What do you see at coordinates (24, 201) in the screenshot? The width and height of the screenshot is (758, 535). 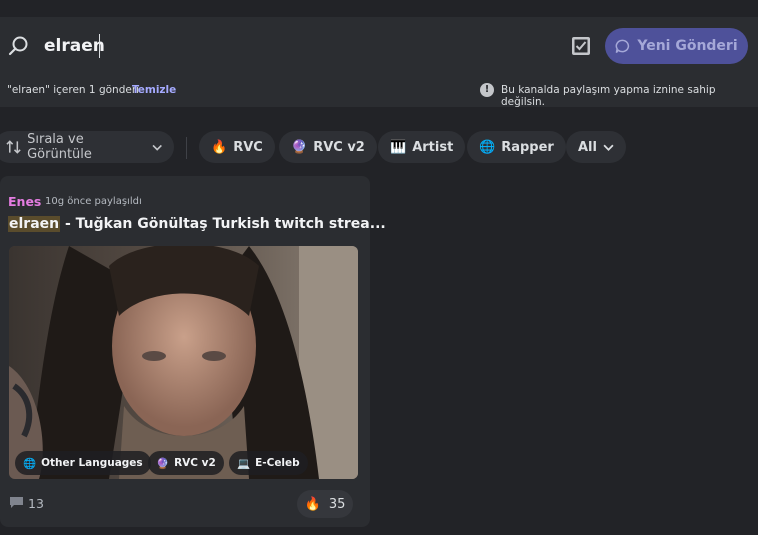 I see `post-author: Enes` at bounding box center [24, 201].